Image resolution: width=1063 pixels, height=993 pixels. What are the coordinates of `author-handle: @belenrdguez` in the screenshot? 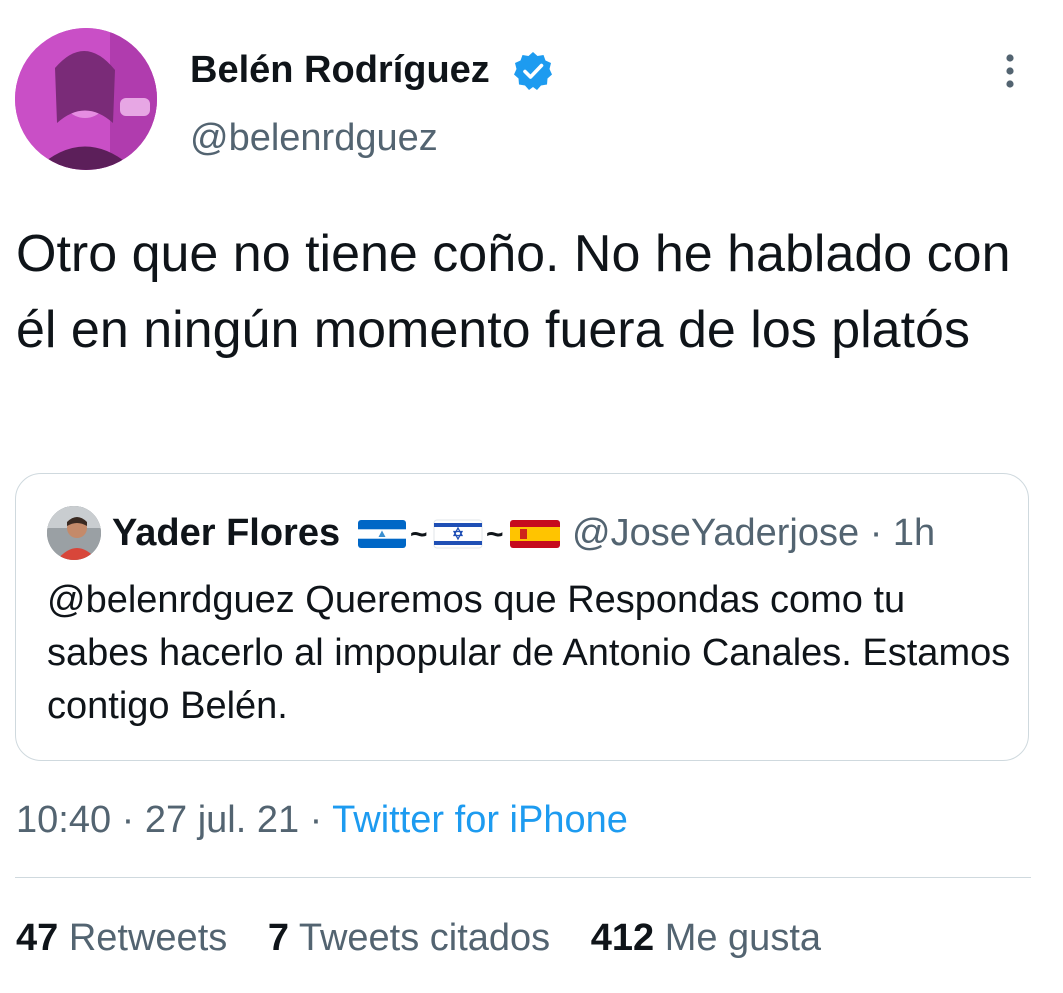 It's located at (314, 138).